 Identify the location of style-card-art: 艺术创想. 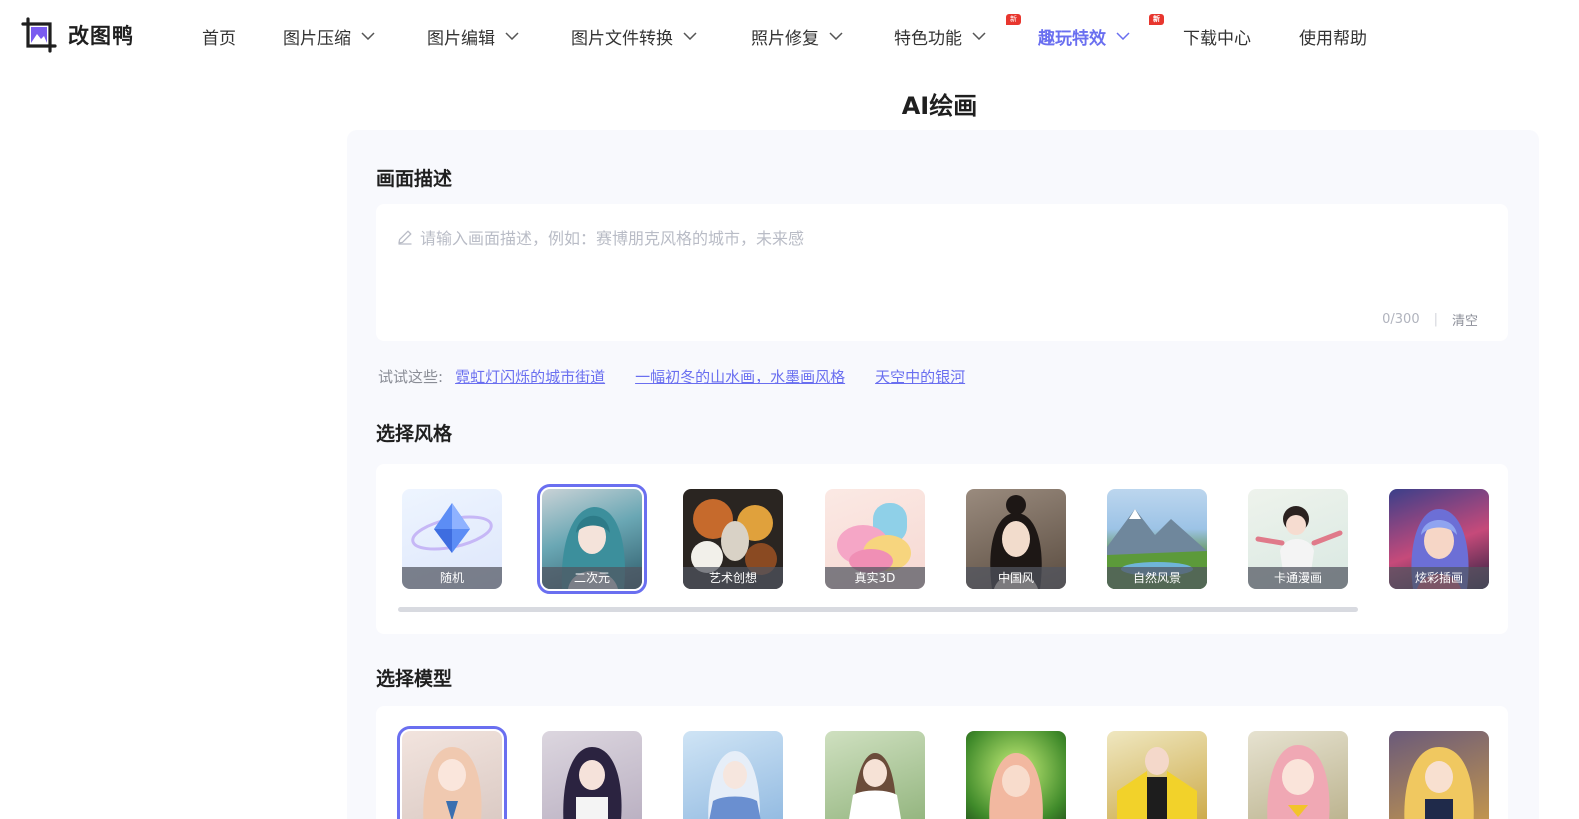
(733, 539).